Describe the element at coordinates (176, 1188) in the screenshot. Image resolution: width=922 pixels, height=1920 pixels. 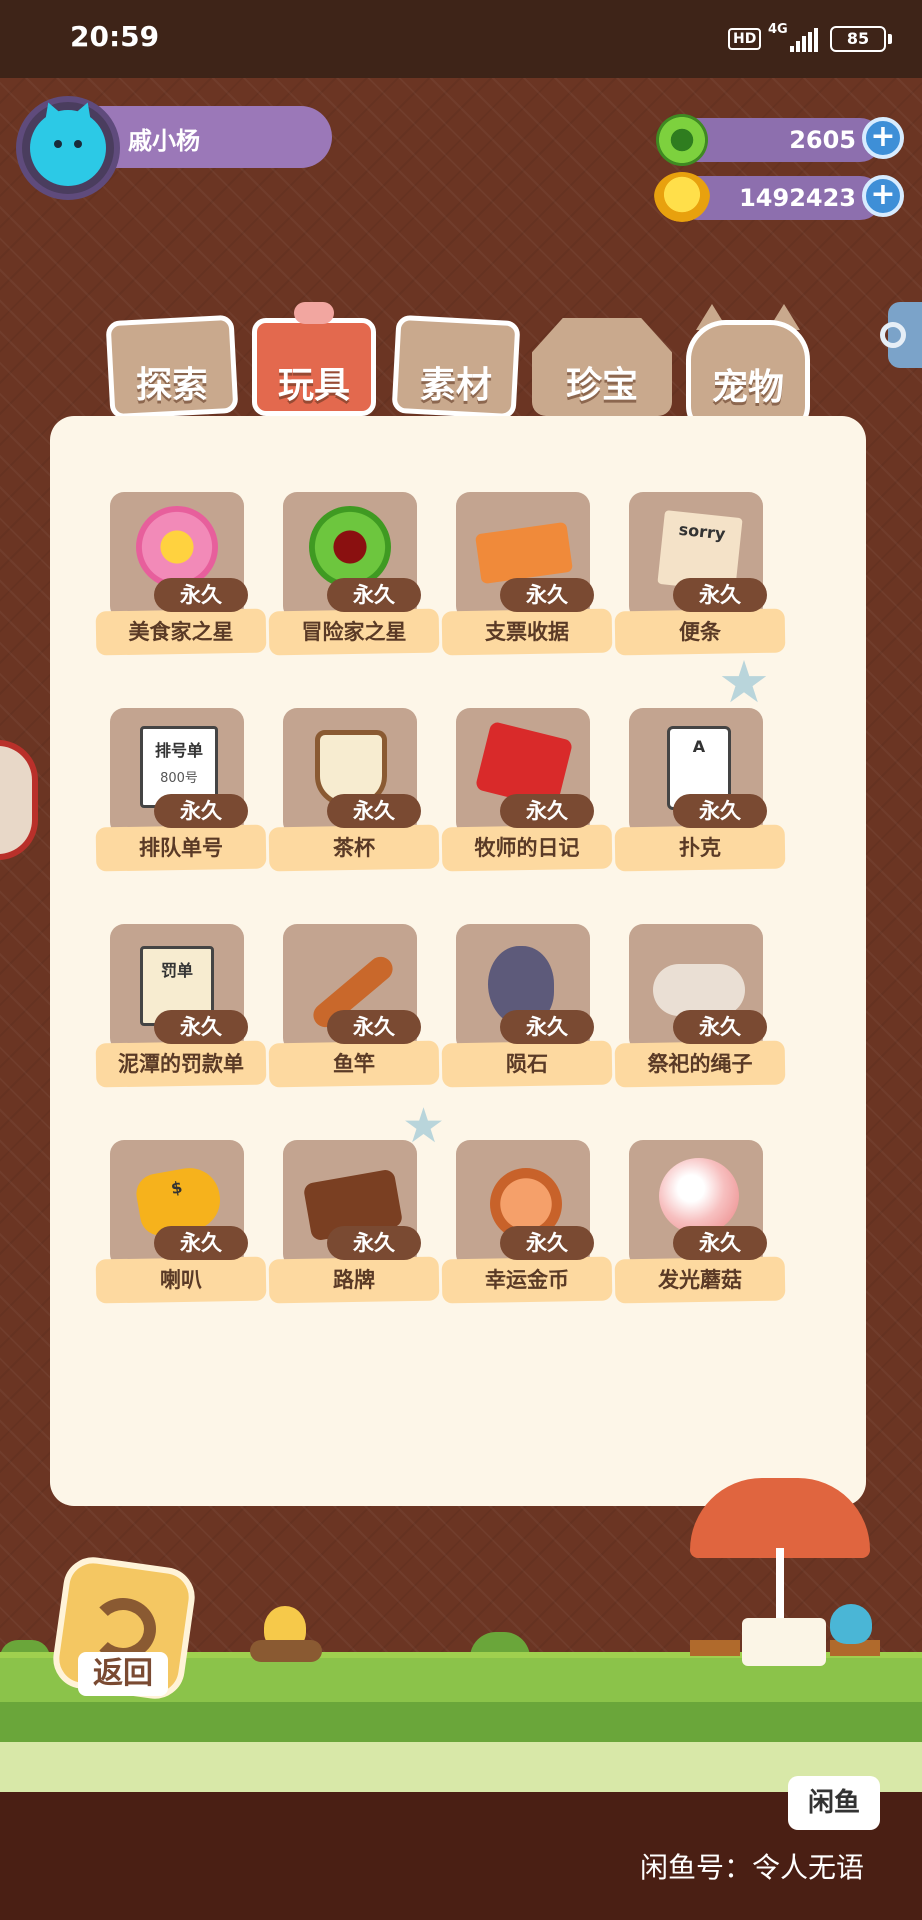
I see `item-art-text: $` at that location.